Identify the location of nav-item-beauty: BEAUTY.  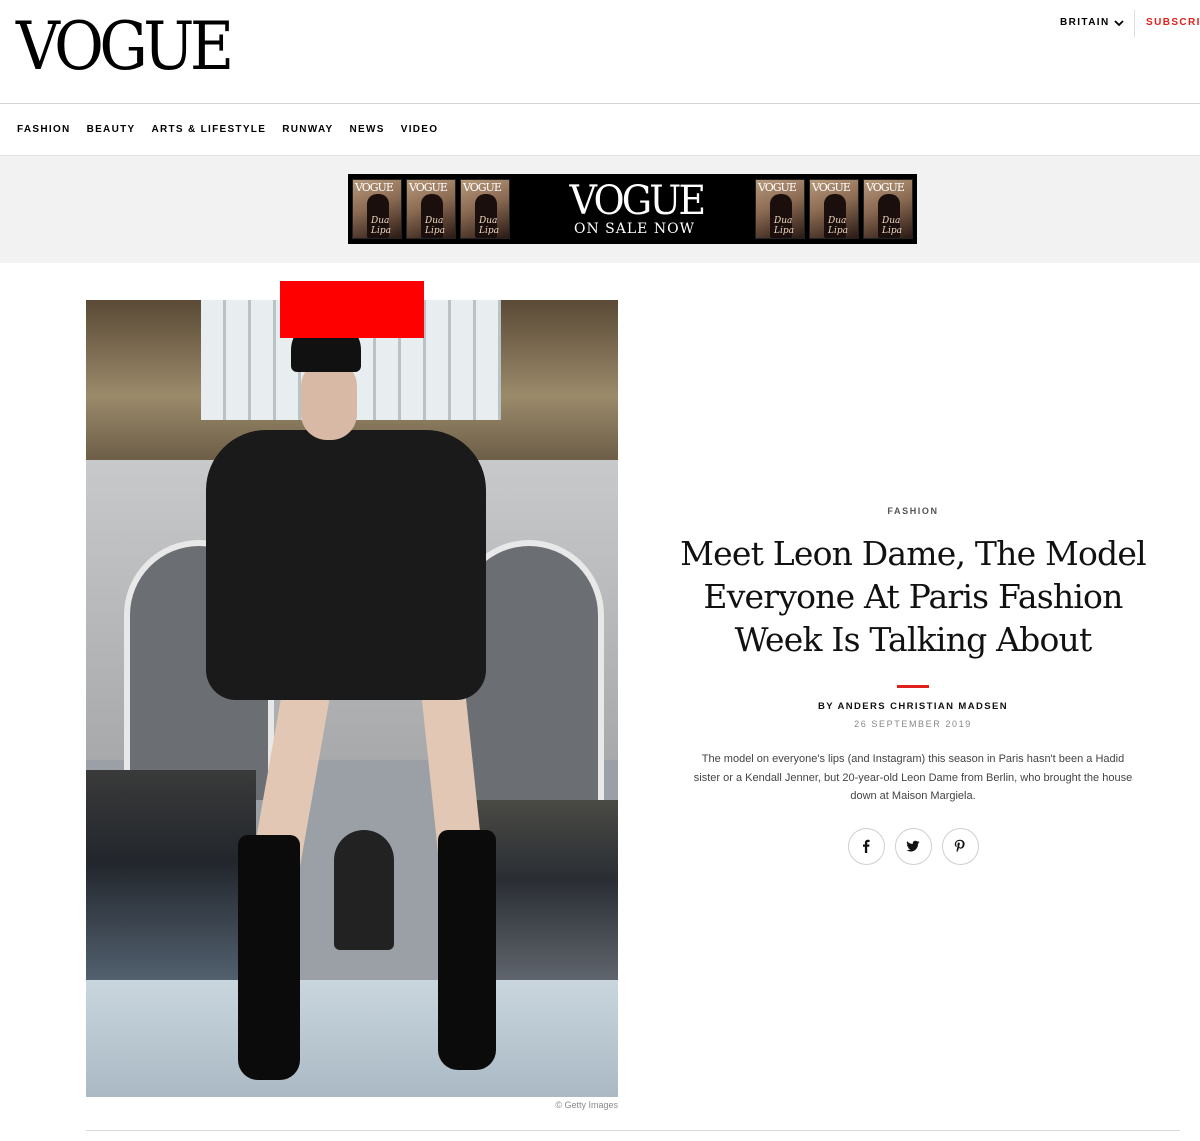
(111, 129).